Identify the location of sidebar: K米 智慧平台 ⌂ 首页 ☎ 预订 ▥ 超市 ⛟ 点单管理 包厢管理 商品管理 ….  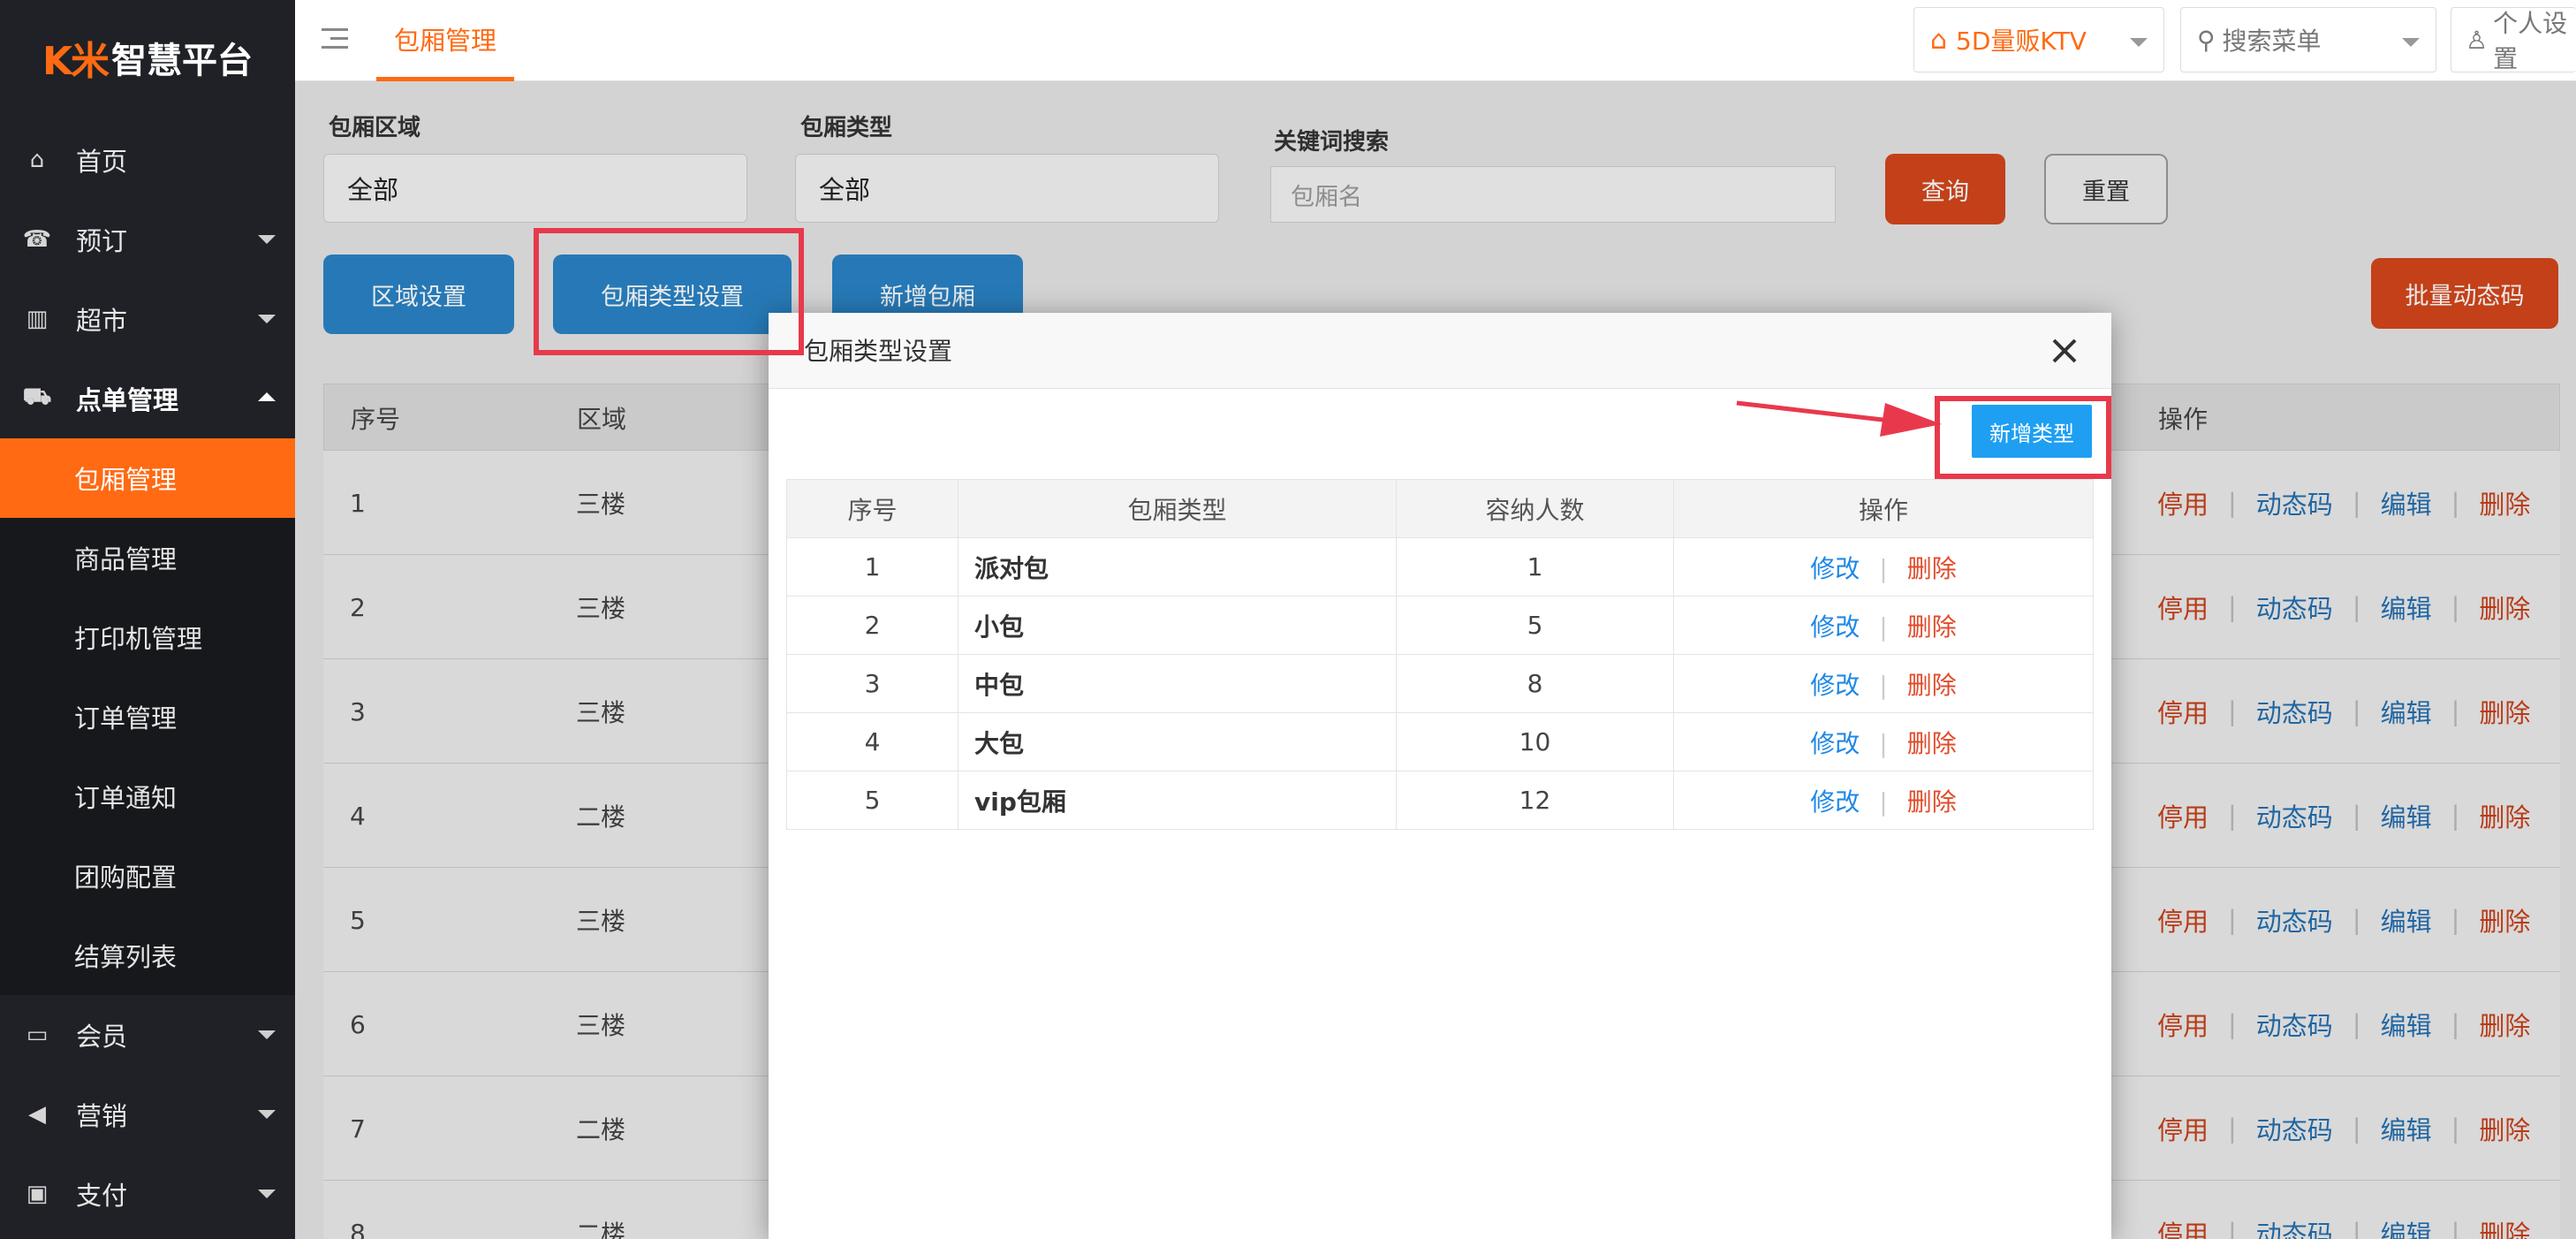
(147, 619).